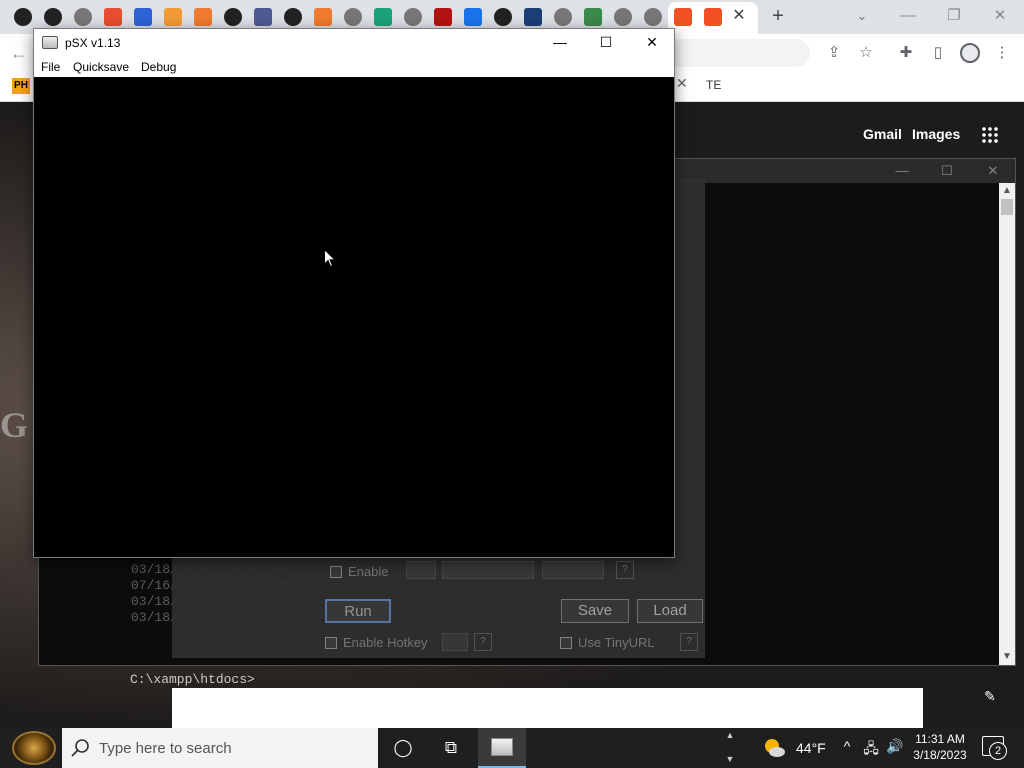 This screenshot has width=1024, height=768. Describe the element at coordinates (954, 16) in the screenshot. I see `browser-restore-button: ❐` at that location.